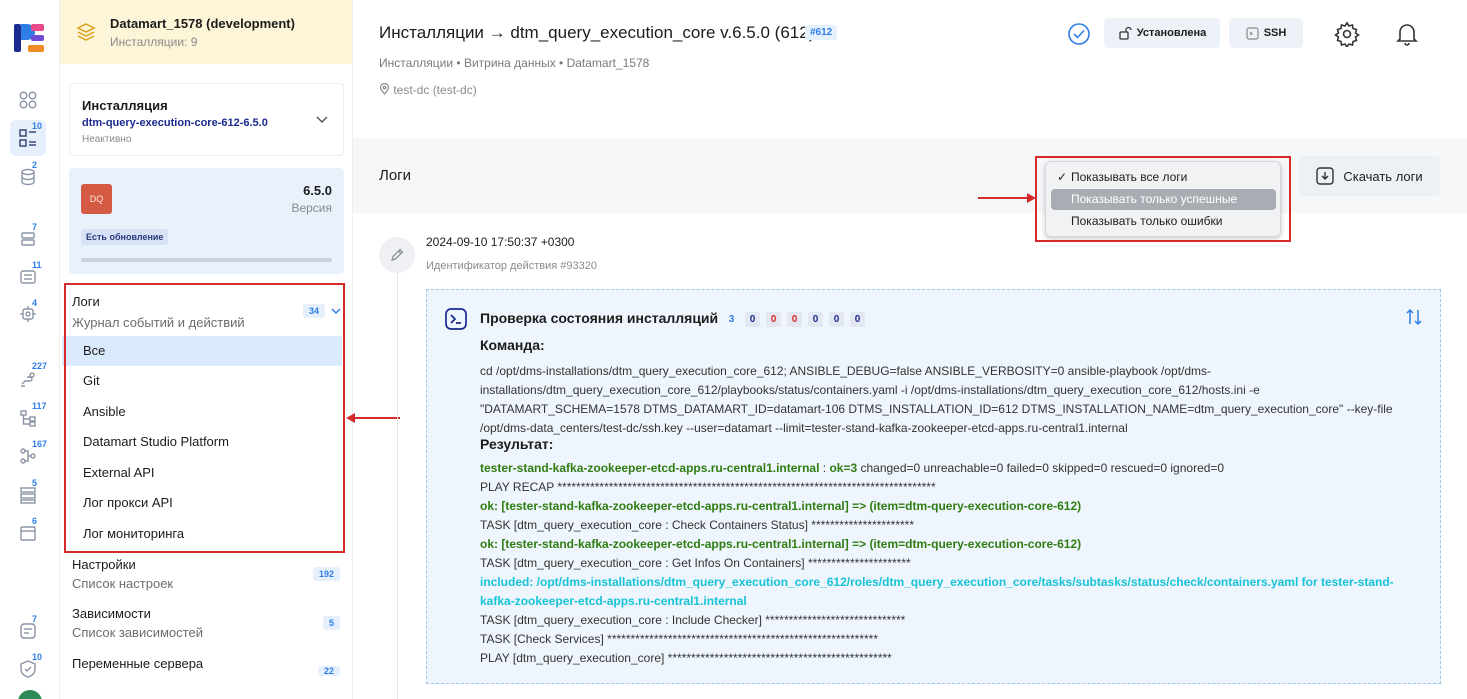 This screenshot has width=1467, height=699. I want to click on installation-state: Неактивно, so click(107, 139).